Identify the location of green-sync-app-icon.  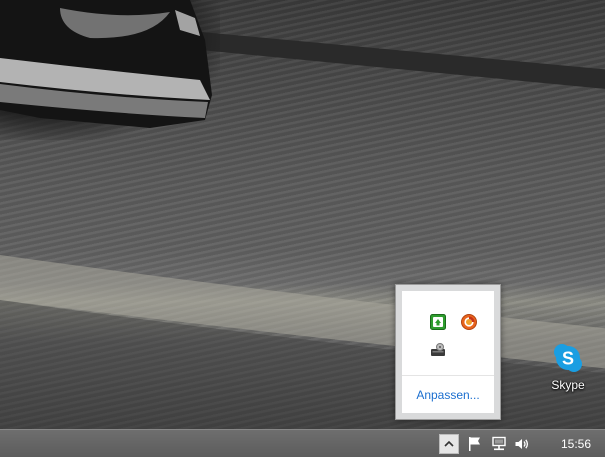
(438, 322).